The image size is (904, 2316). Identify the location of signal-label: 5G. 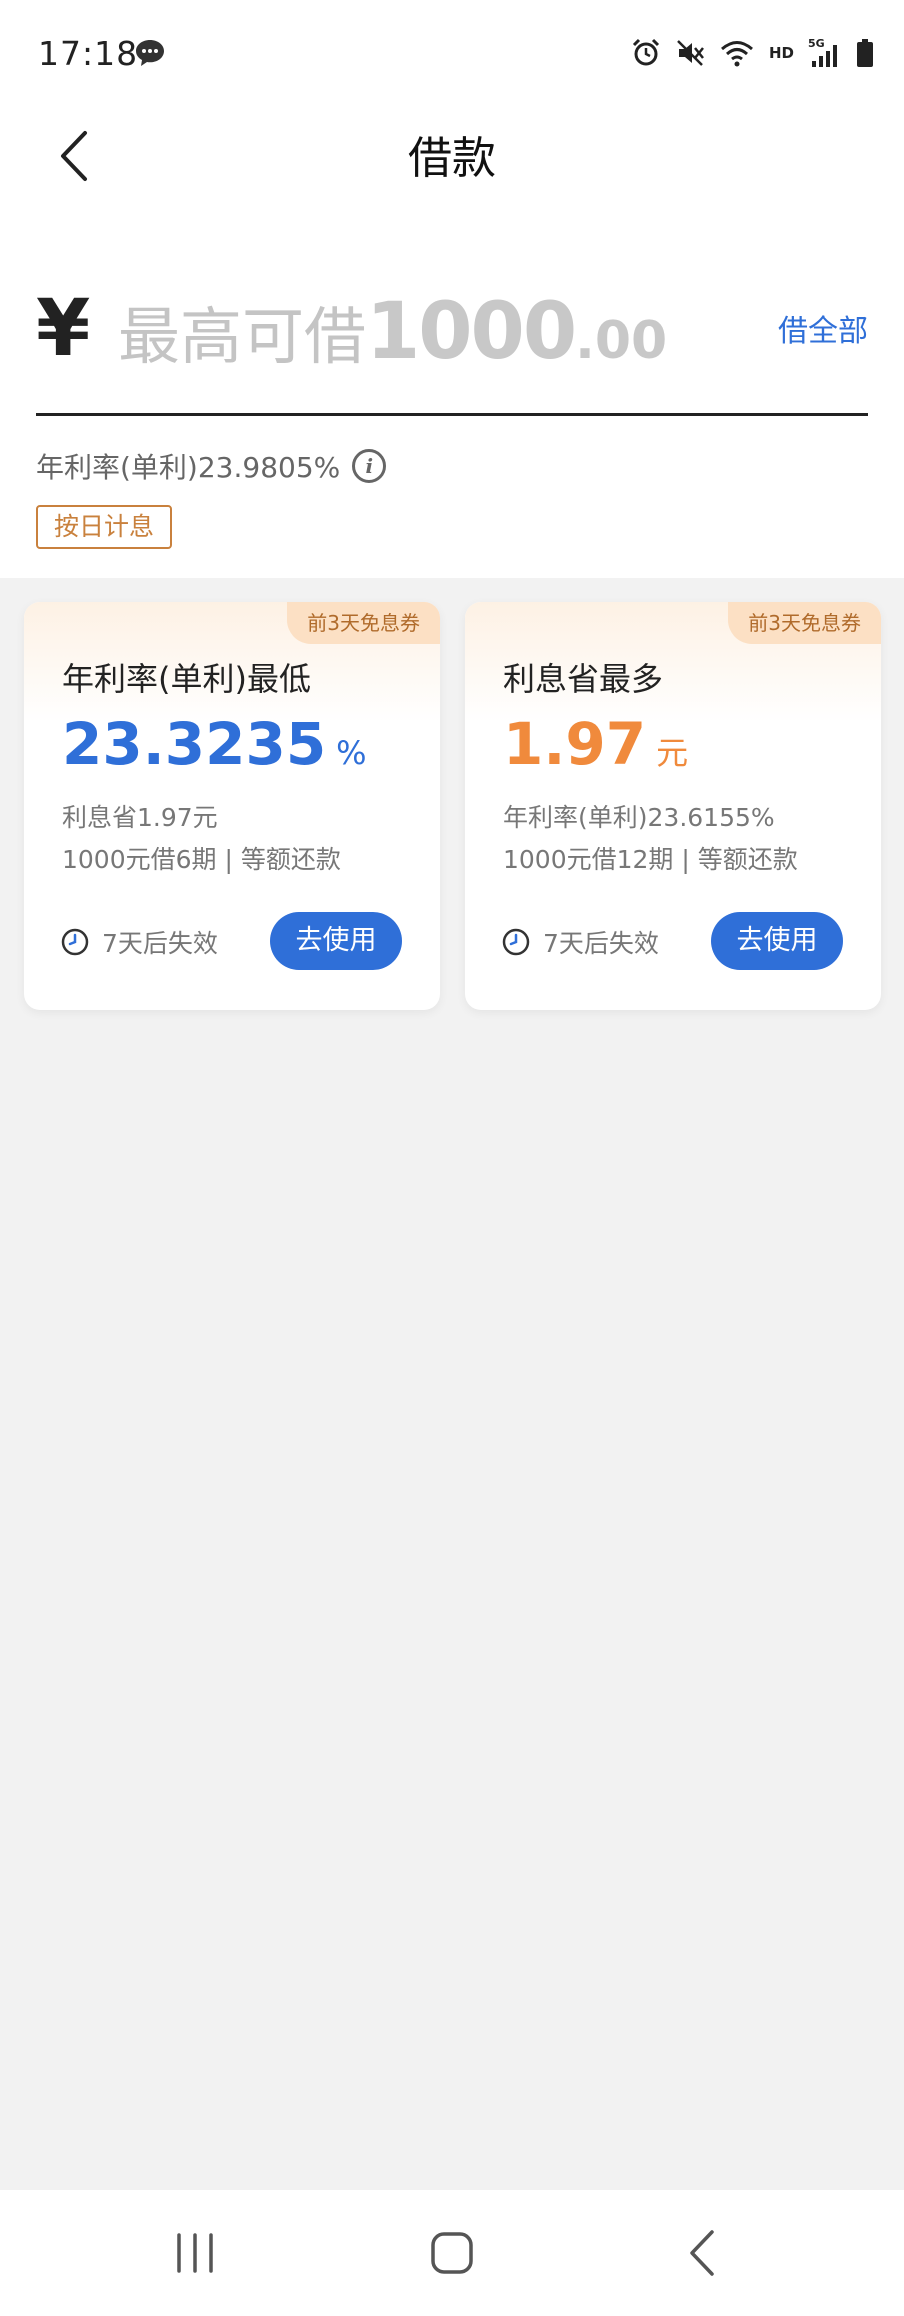
(816, 43).